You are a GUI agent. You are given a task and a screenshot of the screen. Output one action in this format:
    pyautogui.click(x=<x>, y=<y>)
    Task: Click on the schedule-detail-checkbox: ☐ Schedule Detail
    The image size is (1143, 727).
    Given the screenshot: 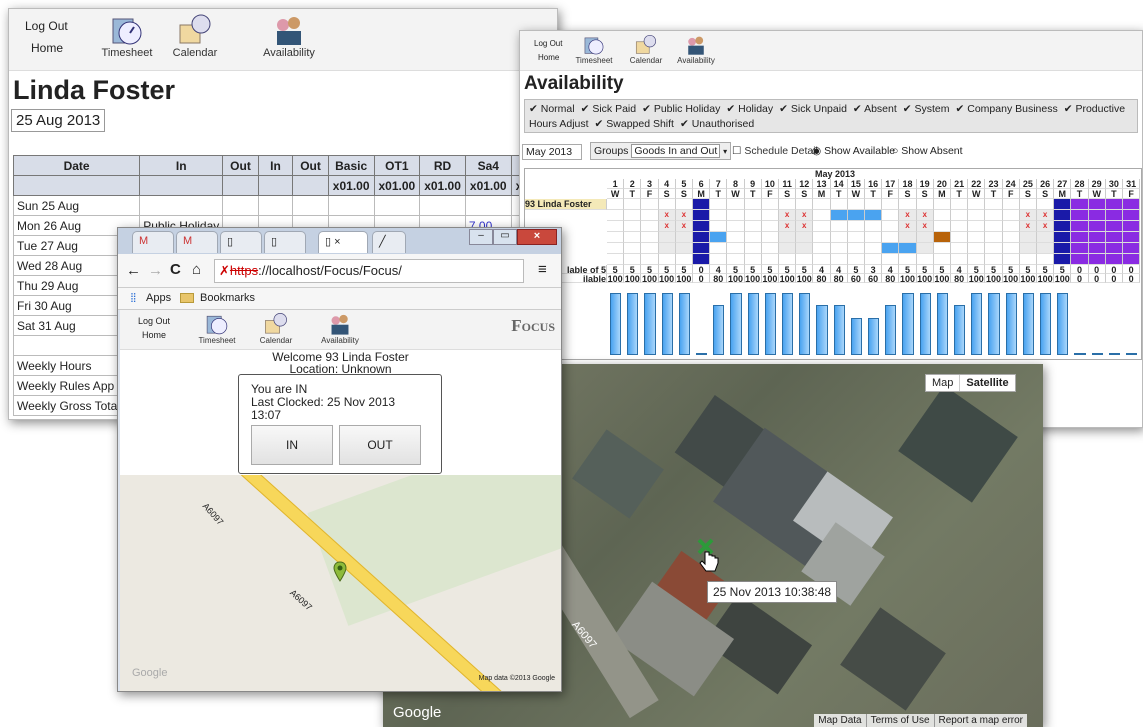 What is the action you would take?
    pyautogui.click(x=775, y=151)
    